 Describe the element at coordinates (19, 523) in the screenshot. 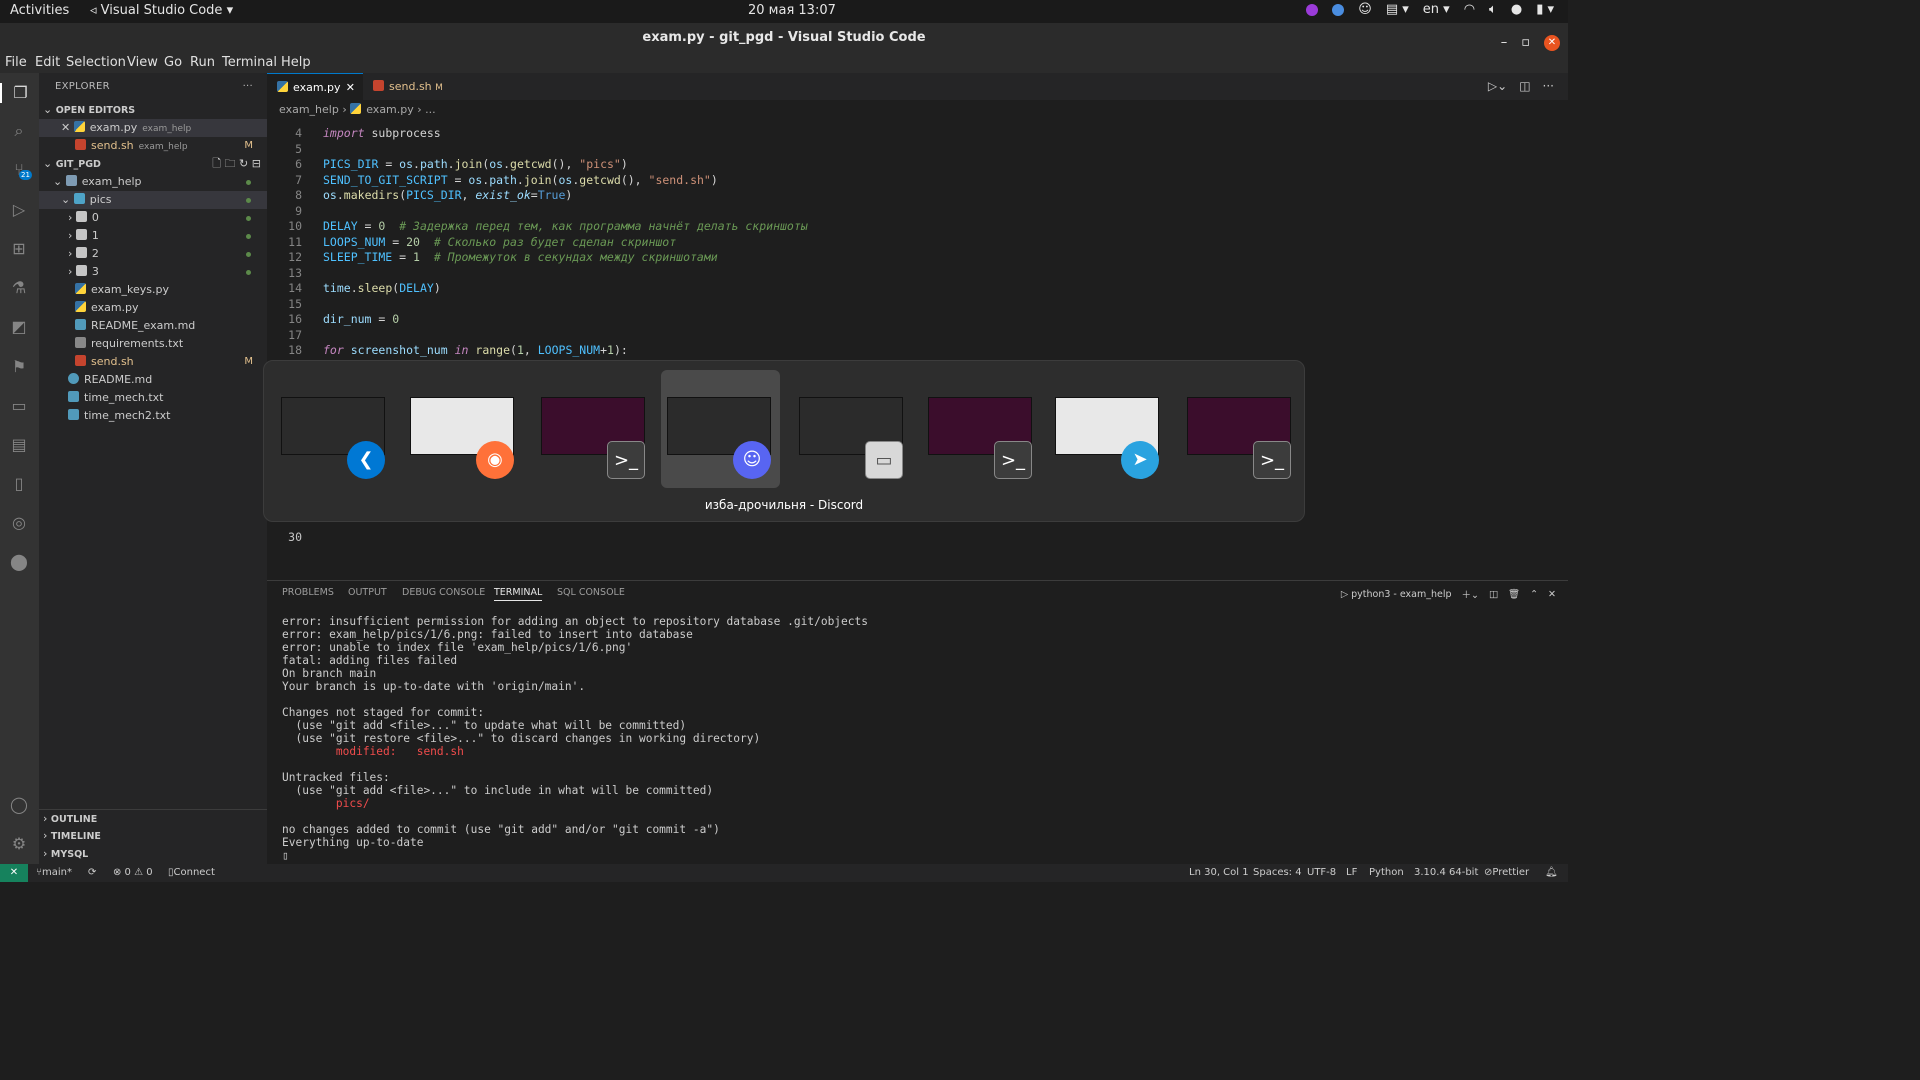

I see `database-icon: ◎` at that location.